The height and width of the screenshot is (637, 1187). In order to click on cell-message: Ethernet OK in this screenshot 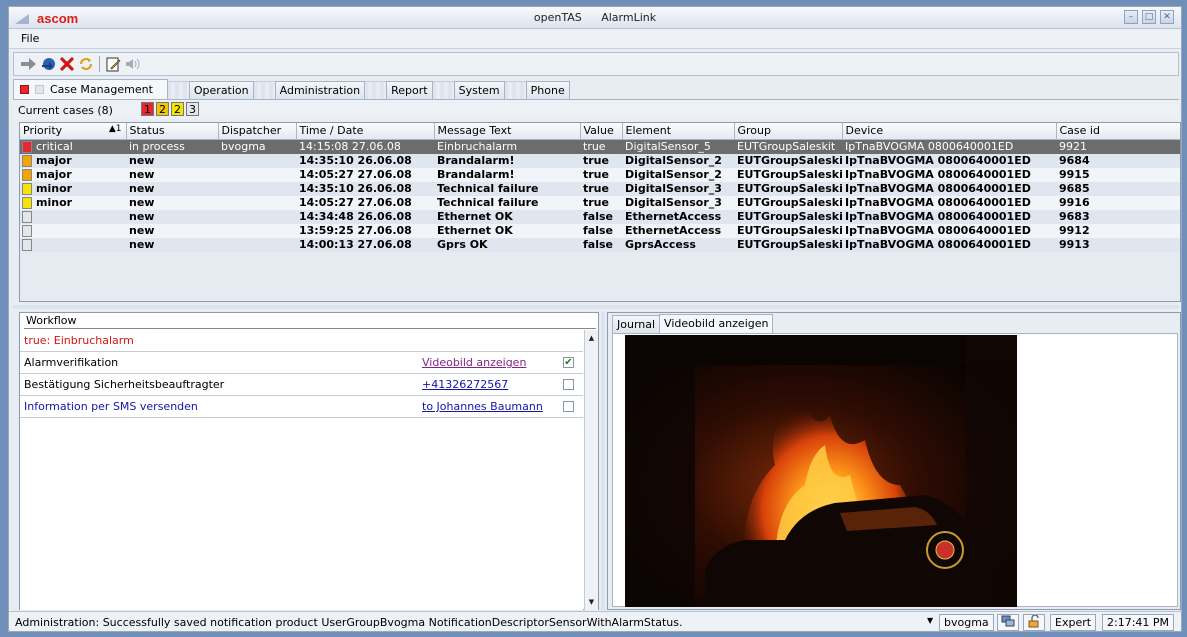, I will do `click(507, 216)`.